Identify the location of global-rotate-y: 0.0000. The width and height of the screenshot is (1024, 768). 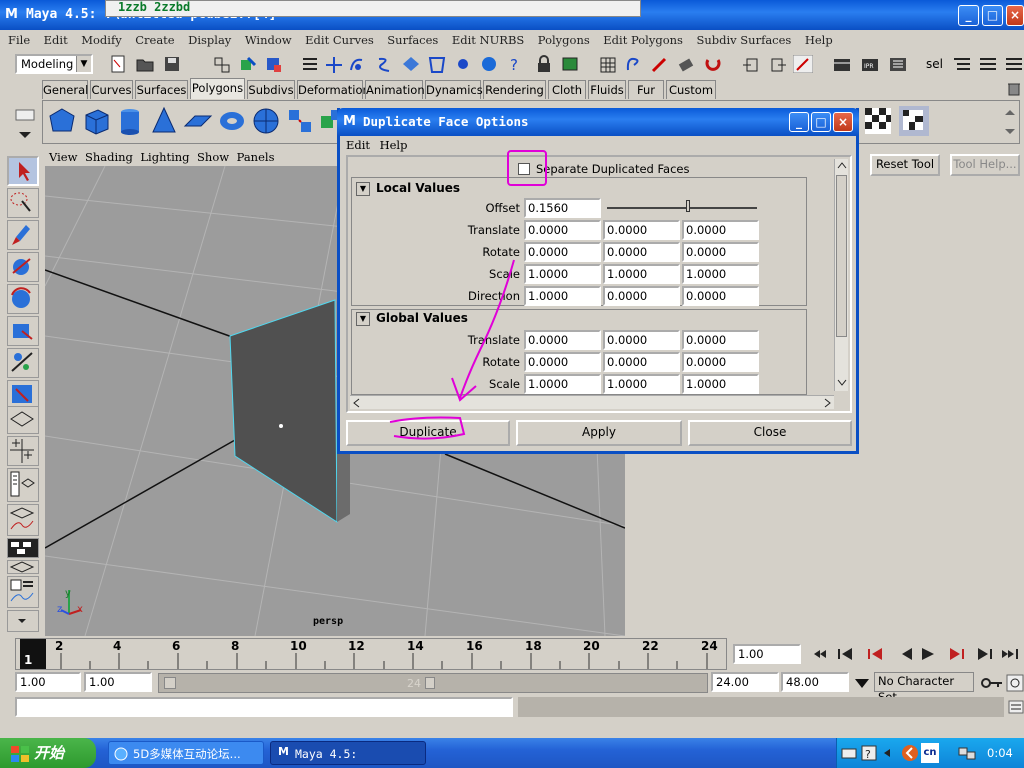
(641, 362).